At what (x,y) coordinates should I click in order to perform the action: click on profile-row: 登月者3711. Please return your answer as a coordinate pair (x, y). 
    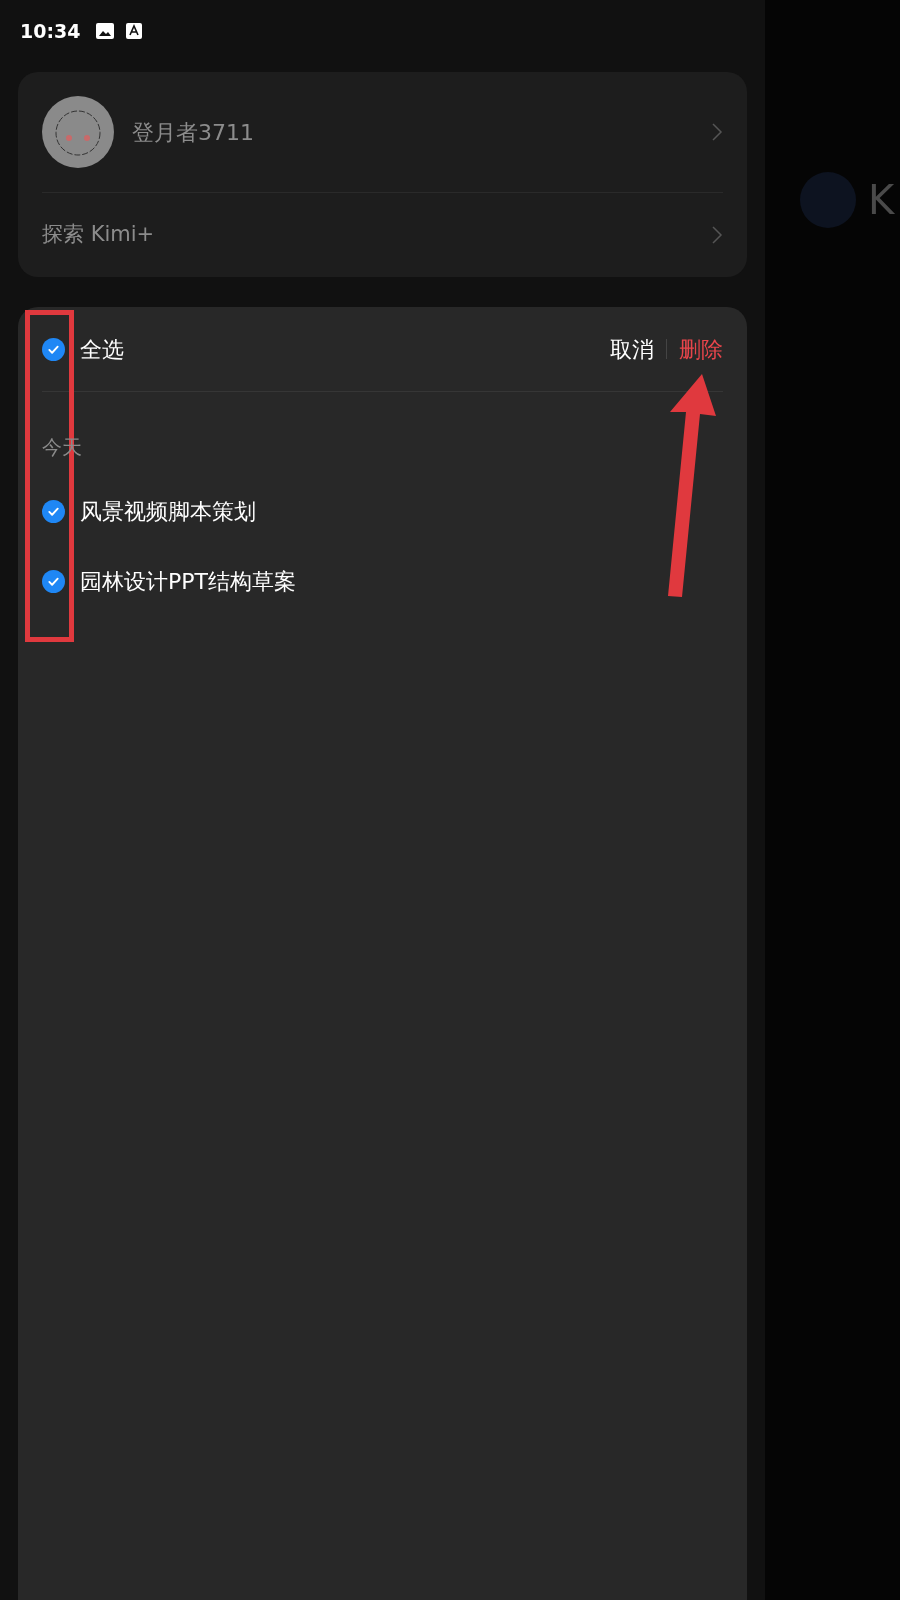
    Looking at the image, I should click on (382, 132).